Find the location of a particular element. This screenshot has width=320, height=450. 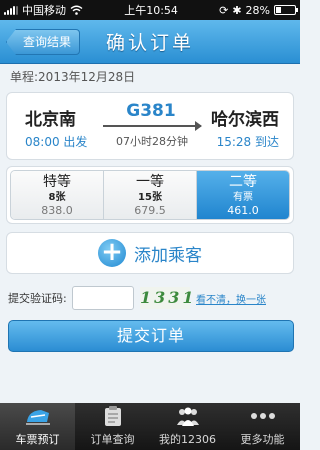

tab-more: 更多功能 is located at coordinates (262, 426).